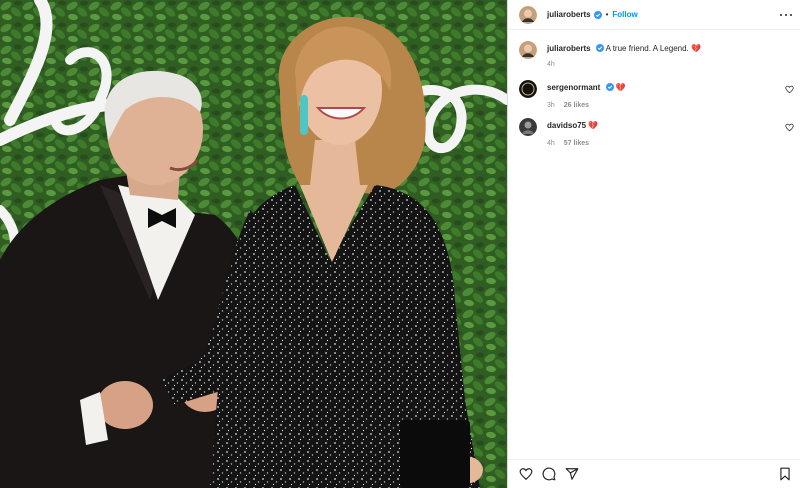 This screenshot has height=488, width=800. I want to click on comment-item: davidso75 💔 4h 57 likes, so click(656, 132).